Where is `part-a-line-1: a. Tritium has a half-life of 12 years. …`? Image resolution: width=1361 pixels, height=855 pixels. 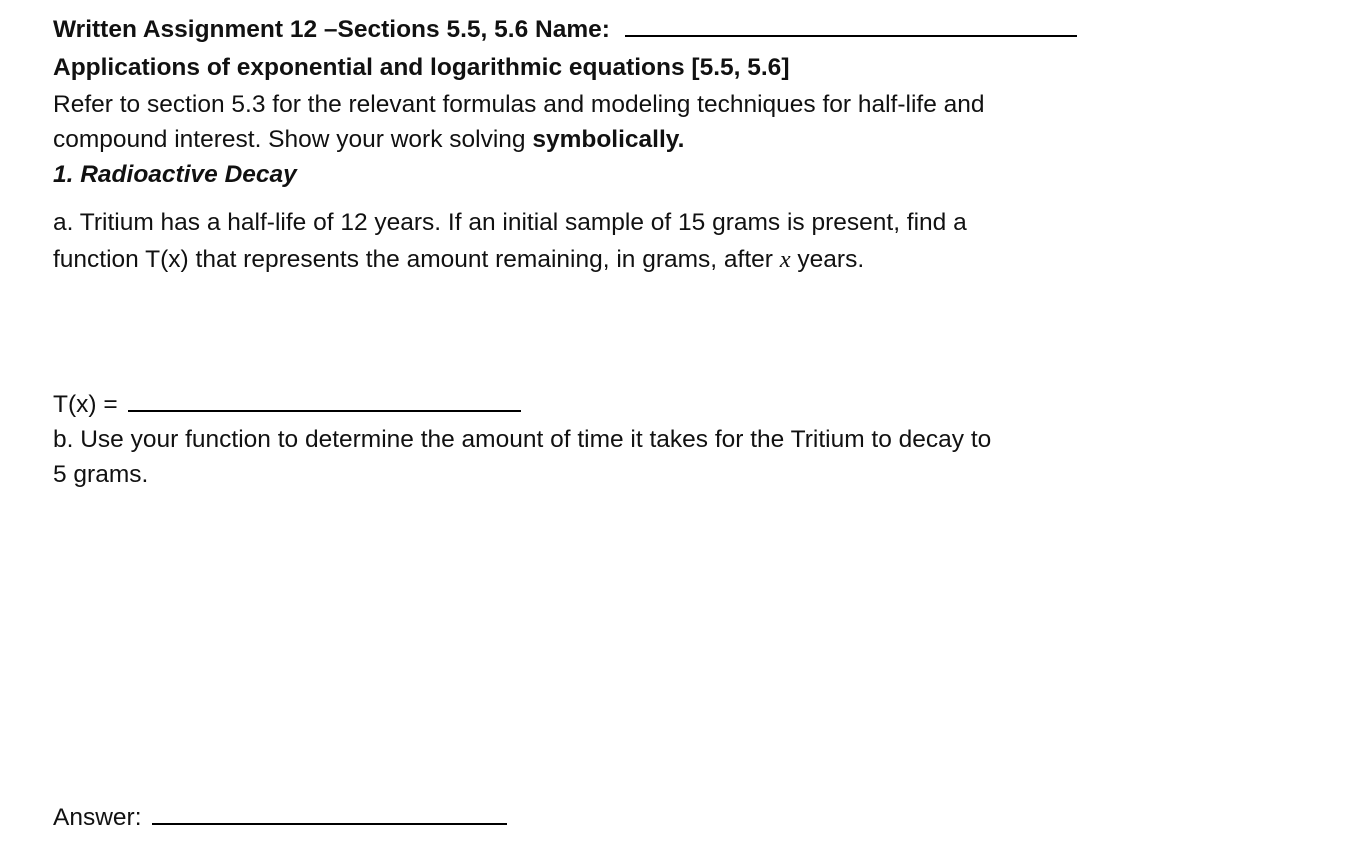 part-a-line-1: a. Tritium has a half-life of 12 years. … is located at coordinates (510, 222).